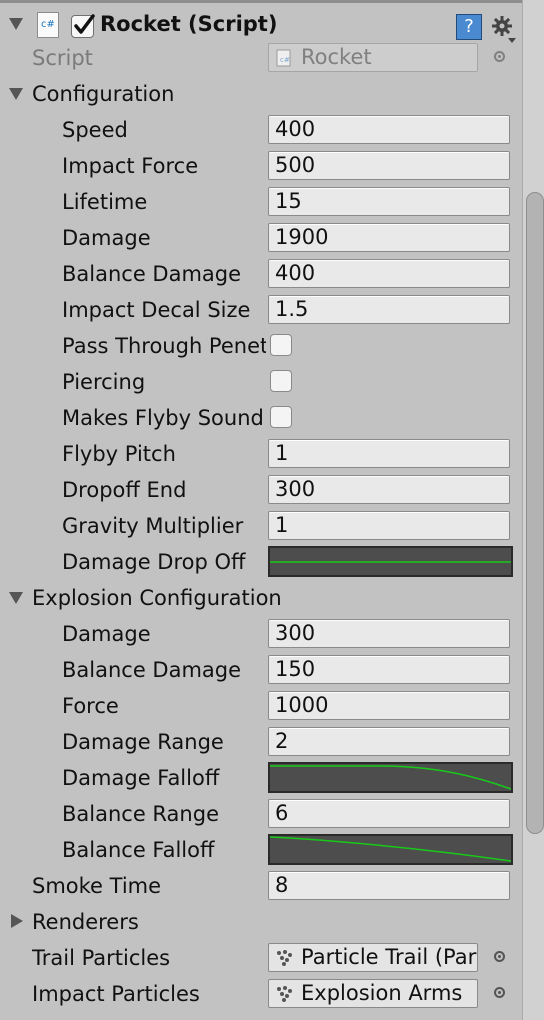 This screenshot has width=544, height=1020. What do you see at coordinates (261, 382) in the screenshot?
I see `piercing-row: Piercing` at bounding box center [261, 382].